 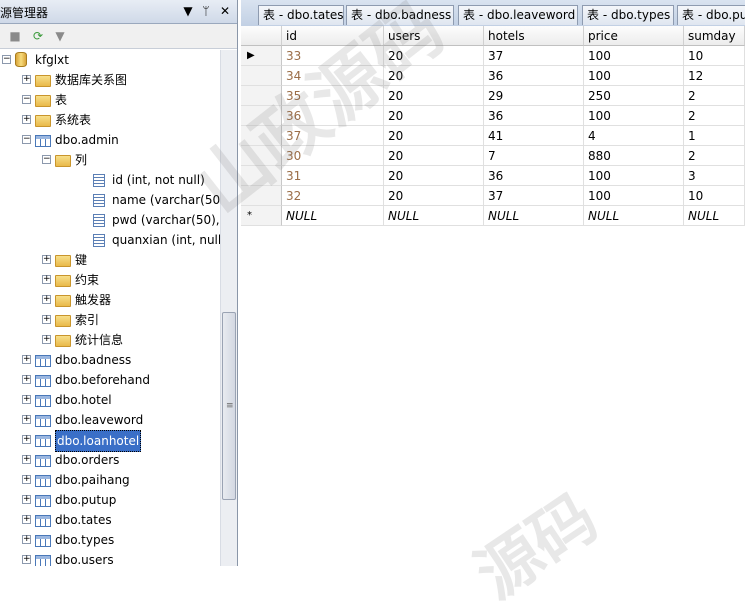 What do you see at coordinates (534, 136) in the screenshot?
I see `grid-cell: 41` at bounding box center [534, 136].